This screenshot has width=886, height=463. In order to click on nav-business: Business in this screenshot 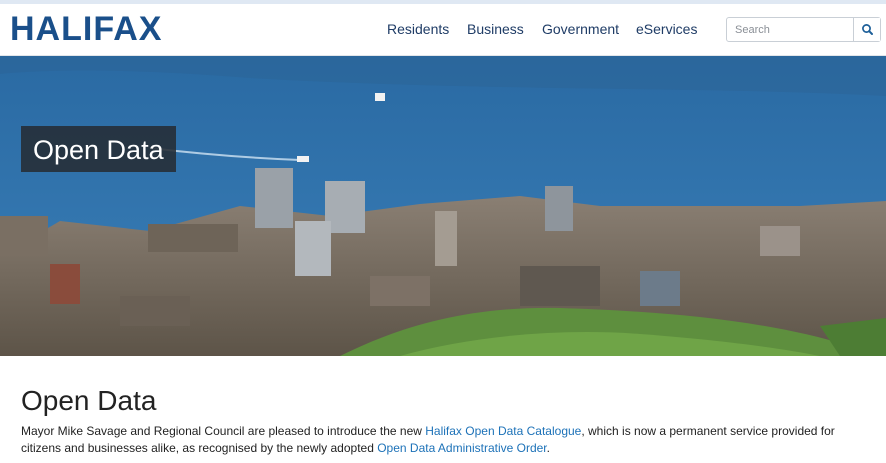, I will do `click(495, 29)`.